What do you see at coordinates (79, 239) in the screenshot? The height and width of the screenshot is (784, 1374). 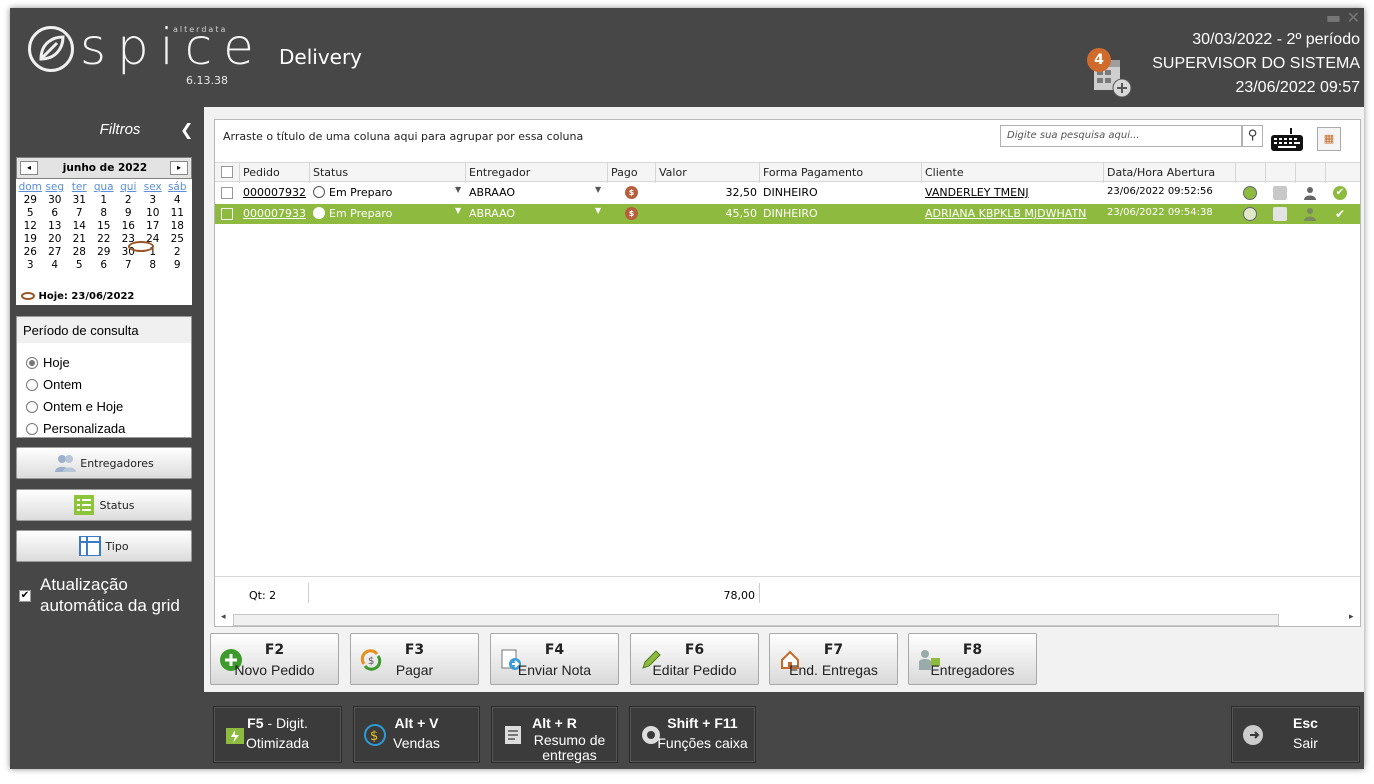 I see `calendar-day: 21` at bounding box center [79, 239].